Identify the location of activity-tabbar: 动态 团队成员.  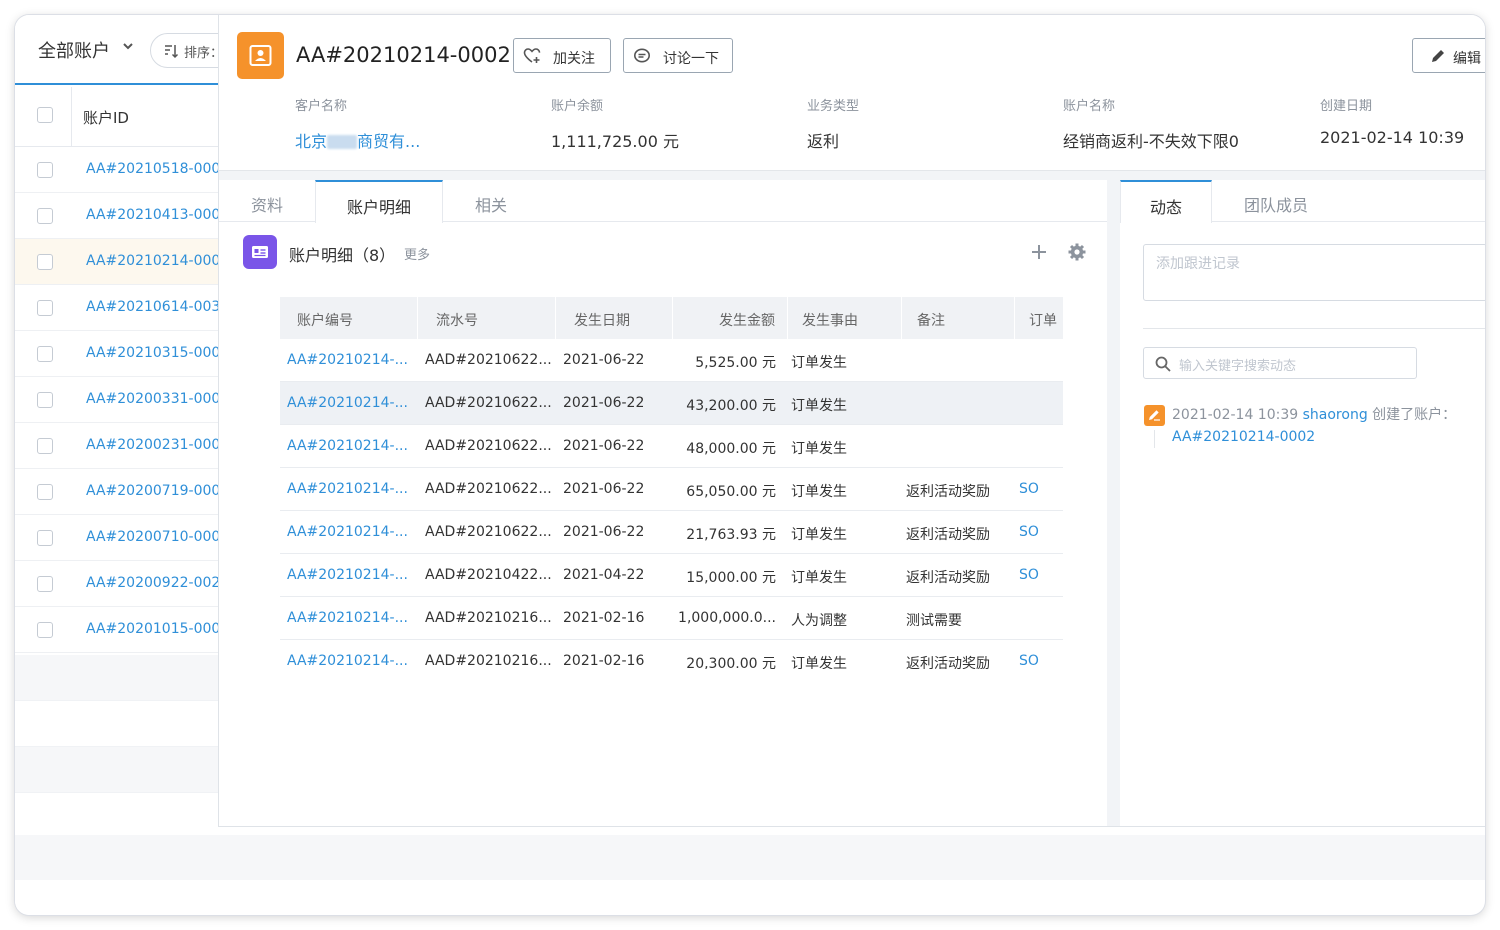
(1302, 201).